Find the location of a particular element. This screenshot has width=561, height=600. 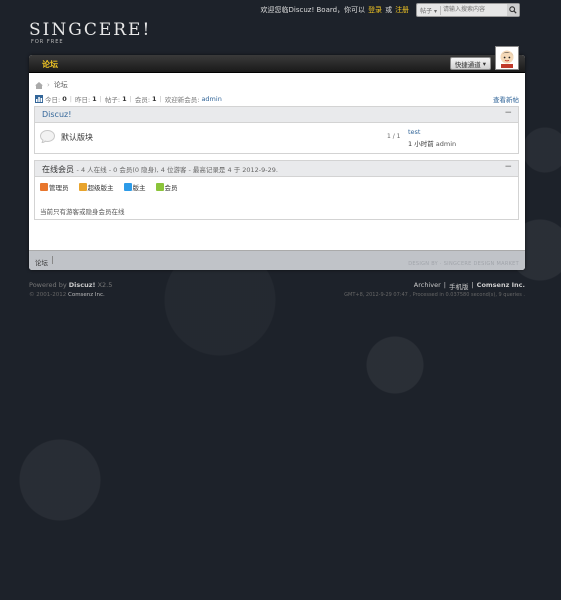

last-post-title: test is located at coordinates (414, 132).